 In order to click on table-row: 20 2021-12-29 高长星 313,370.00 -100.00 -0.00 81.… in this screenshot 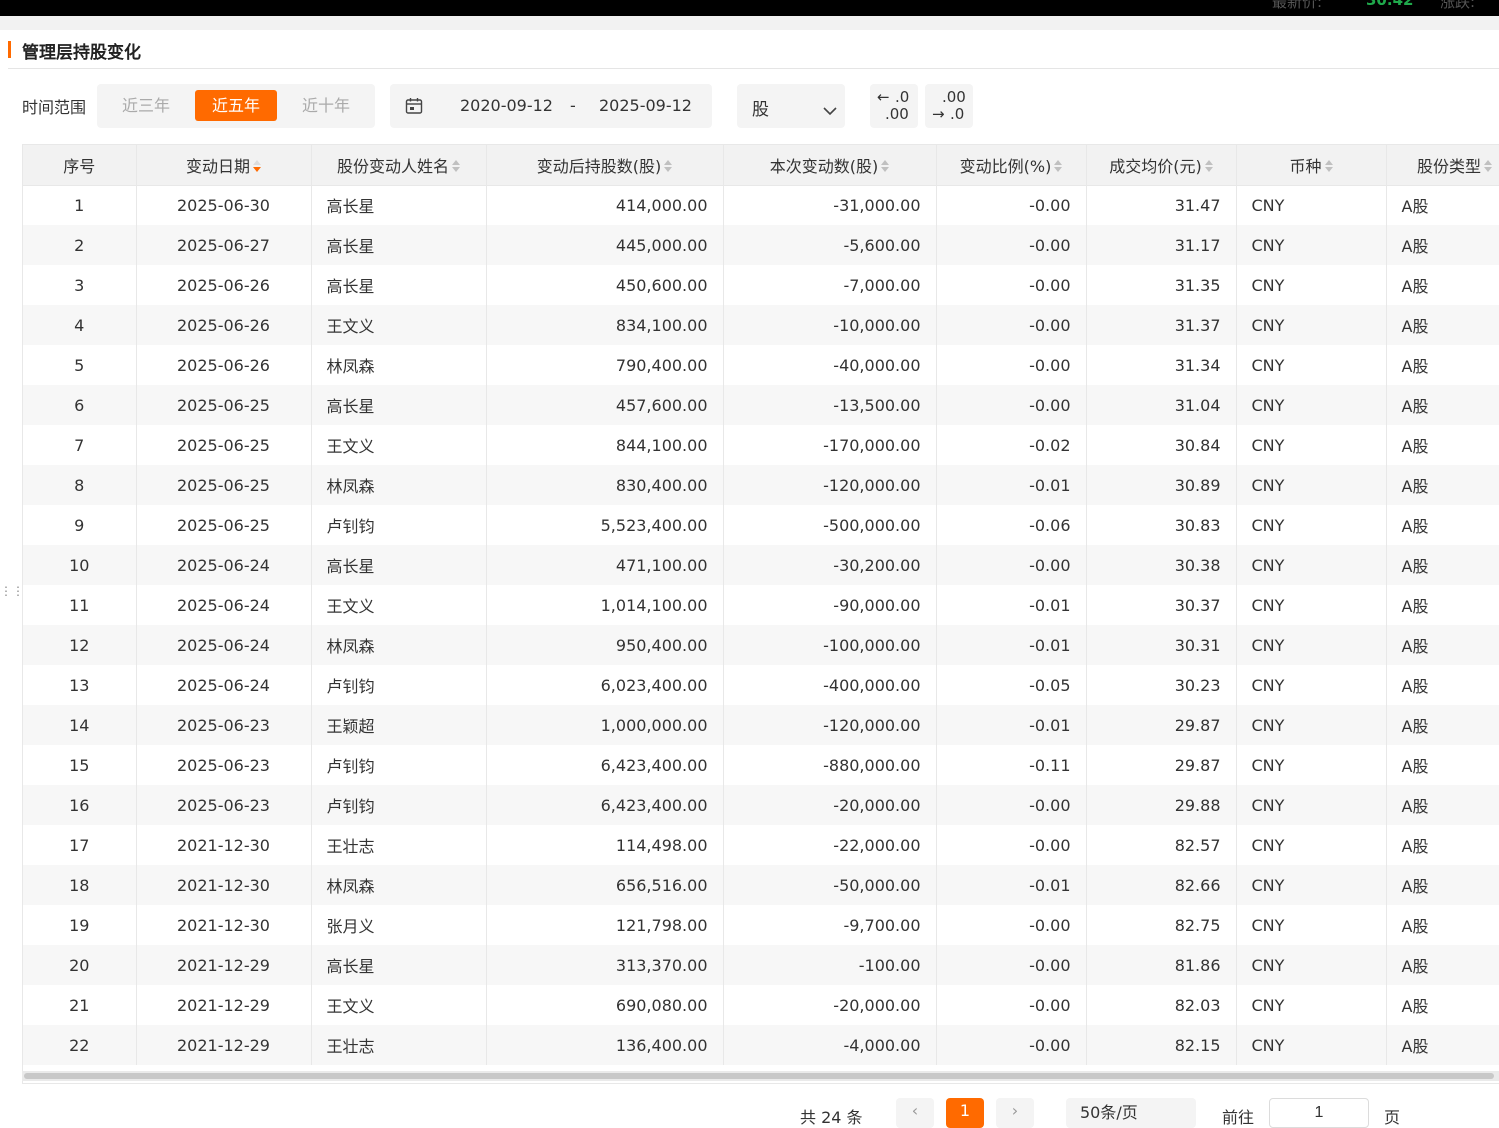, I will do `click(761, 965)`.